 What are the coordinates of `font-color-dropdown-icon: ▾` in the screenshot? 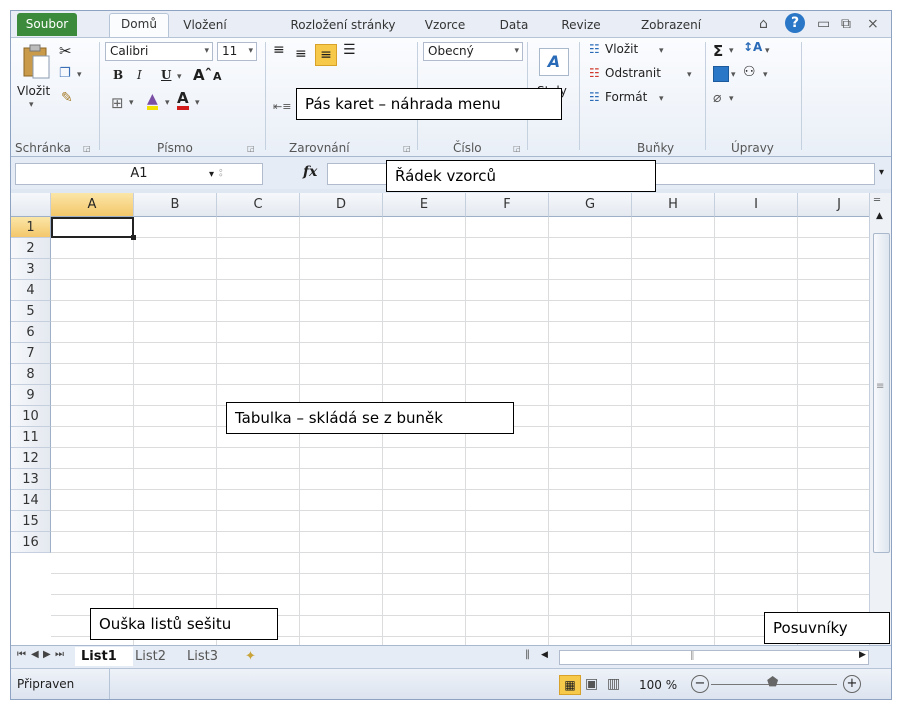 It's located at (197, 103).